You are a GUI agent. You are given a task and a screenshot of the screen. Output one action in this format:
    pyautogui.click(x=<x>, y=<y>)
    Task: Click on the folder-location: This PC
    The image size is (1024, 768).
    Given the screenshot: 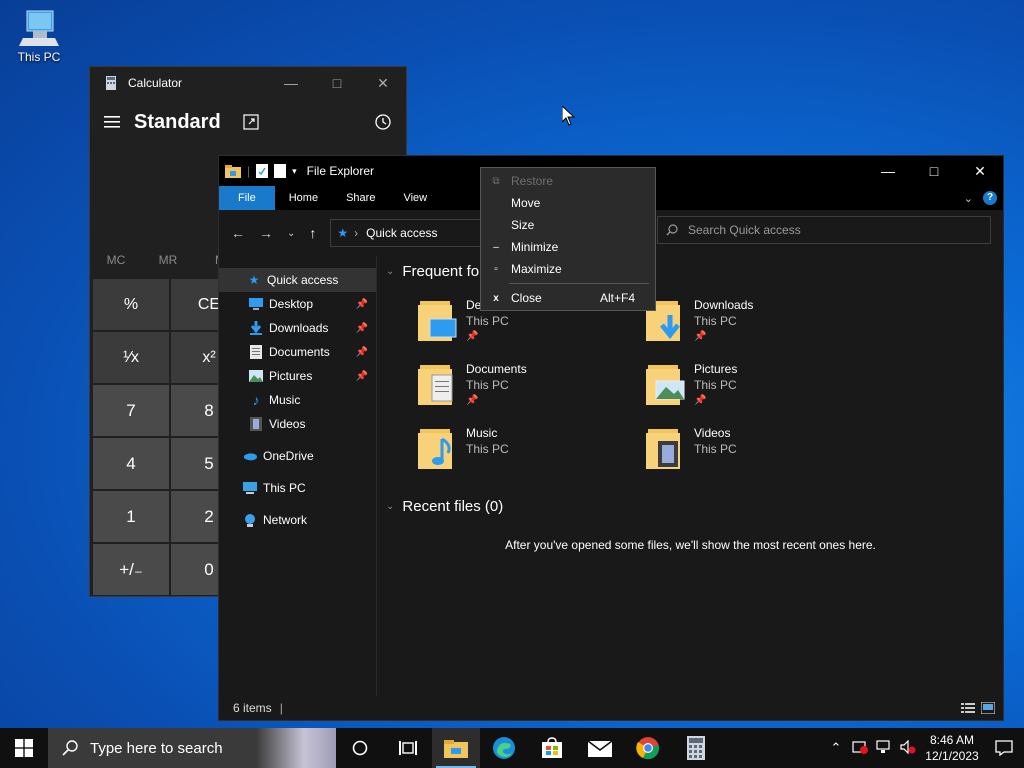 What is the action you would take?
    pyautogui.click(x=715, y=385)
    